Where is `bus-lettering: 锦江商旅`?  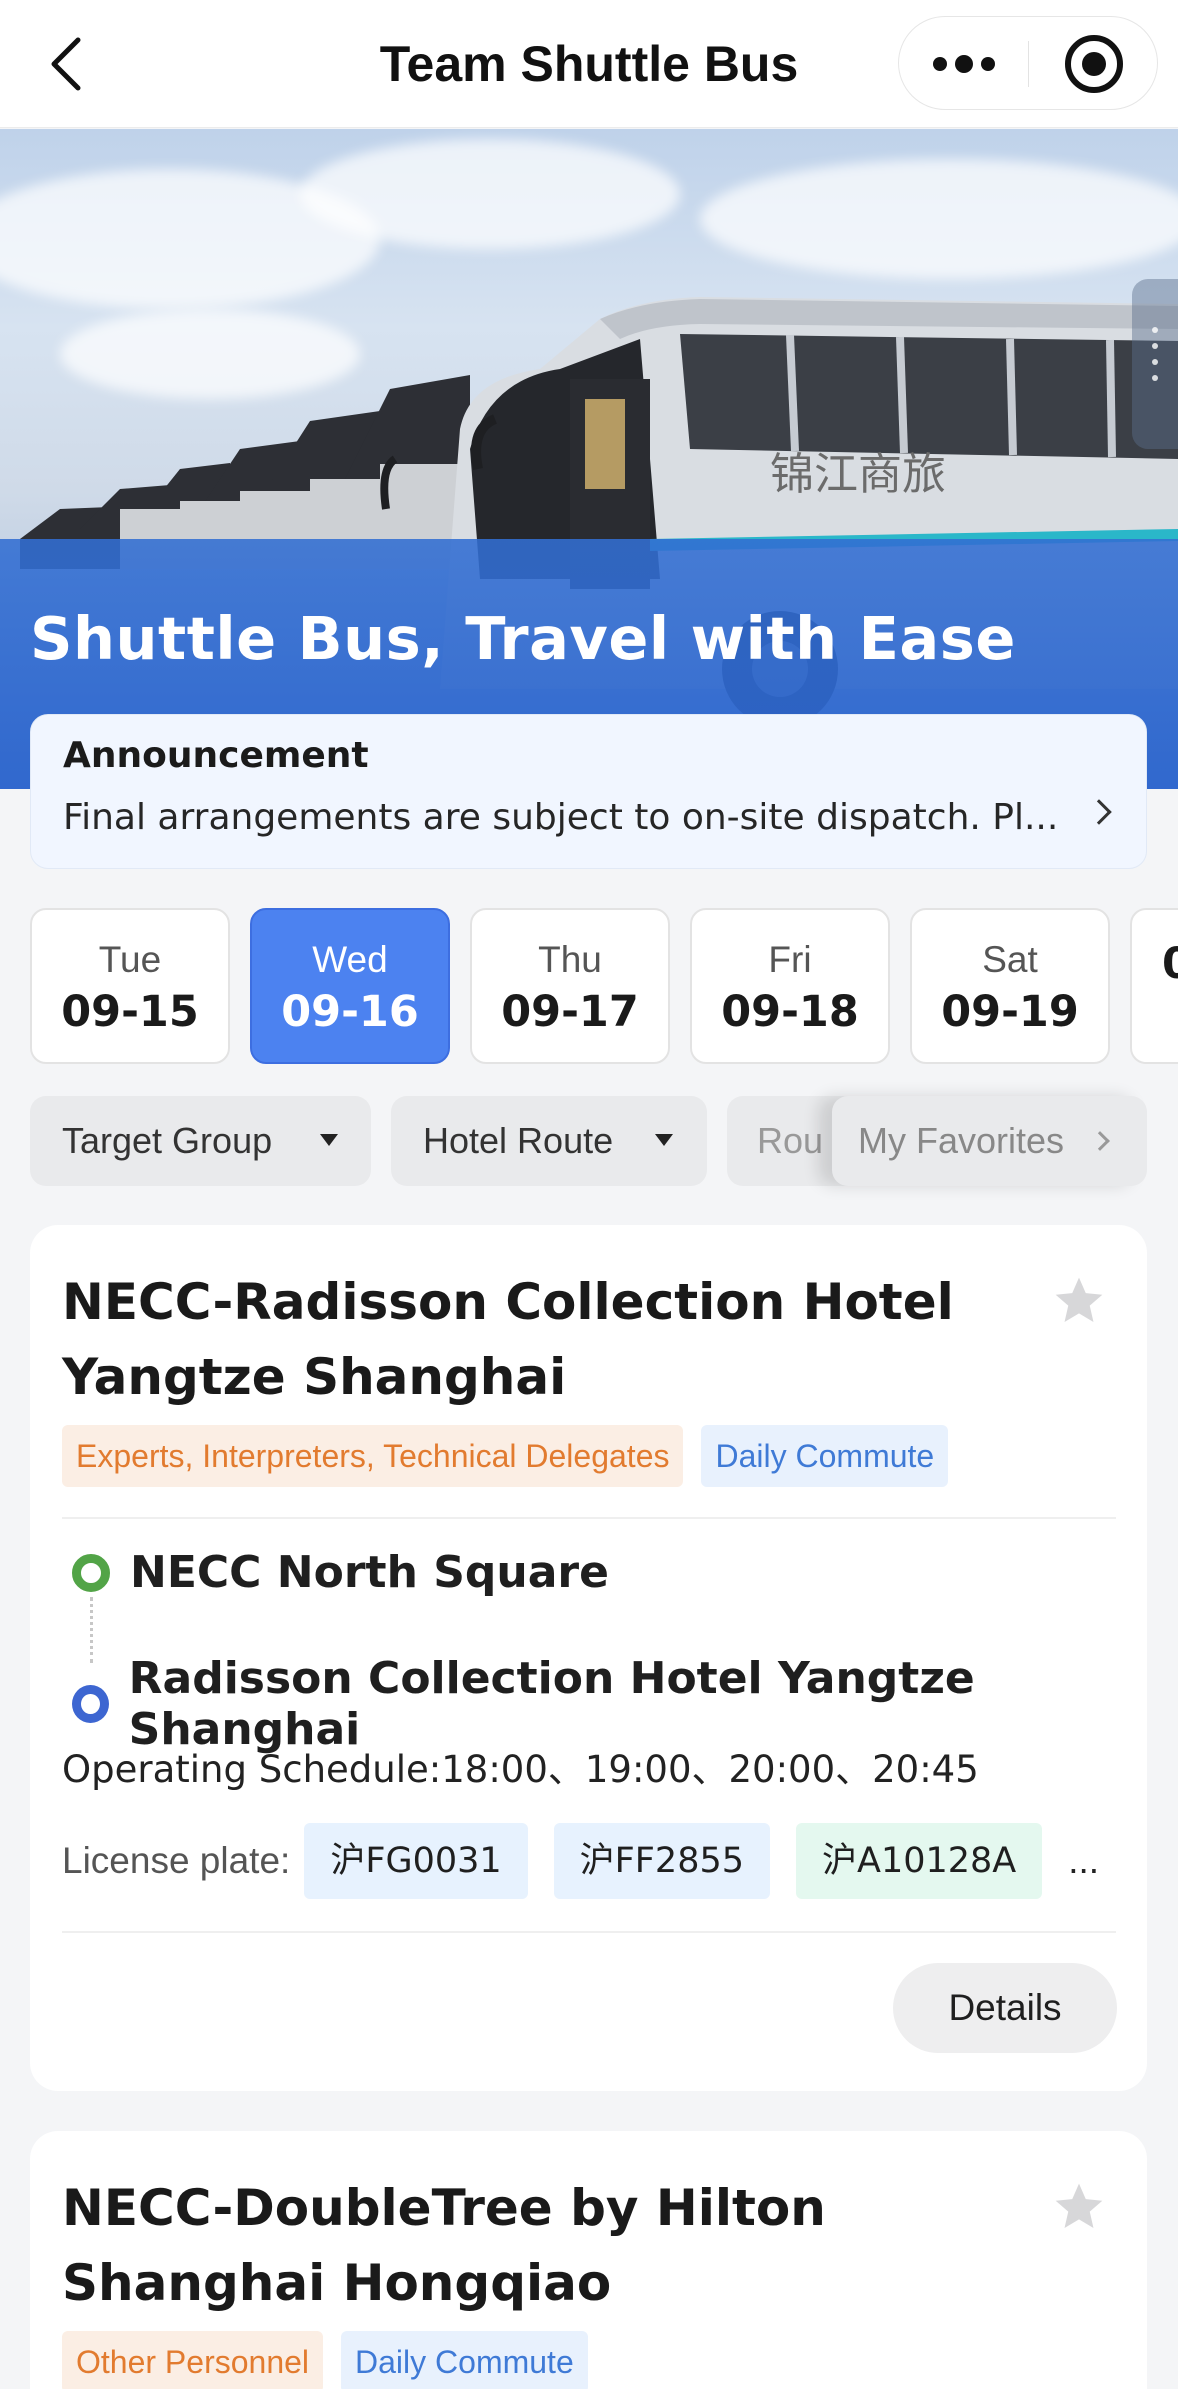
bus-lettering: 锦江商旅 is located at coordinates (858, 474).